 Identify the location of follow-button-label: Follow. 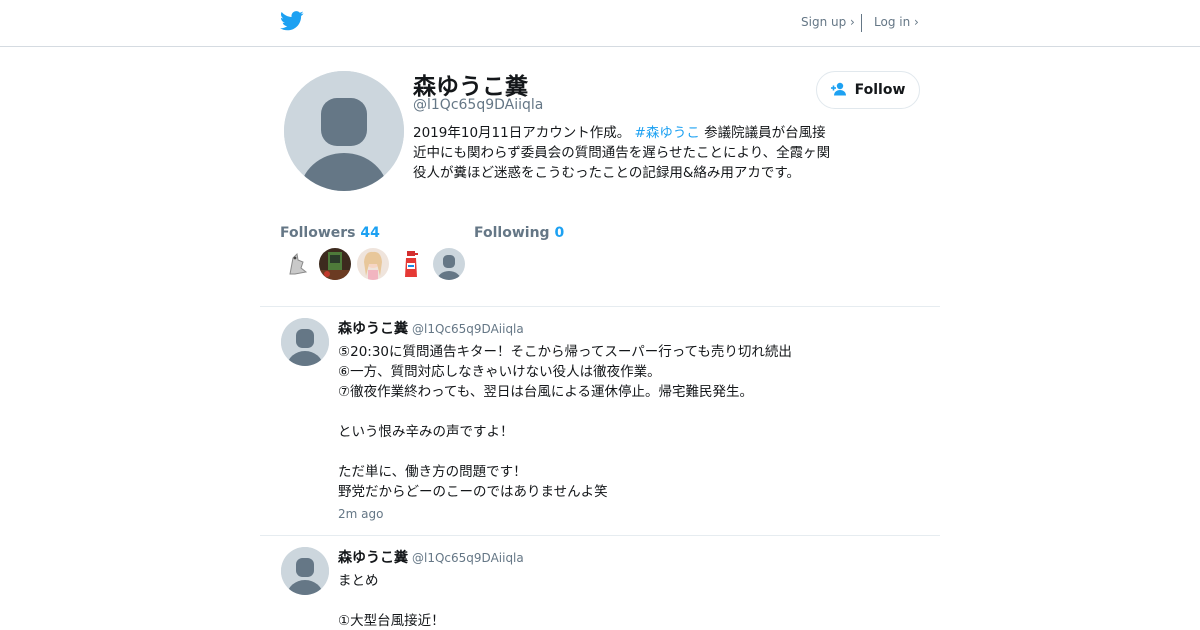
(880, 90).